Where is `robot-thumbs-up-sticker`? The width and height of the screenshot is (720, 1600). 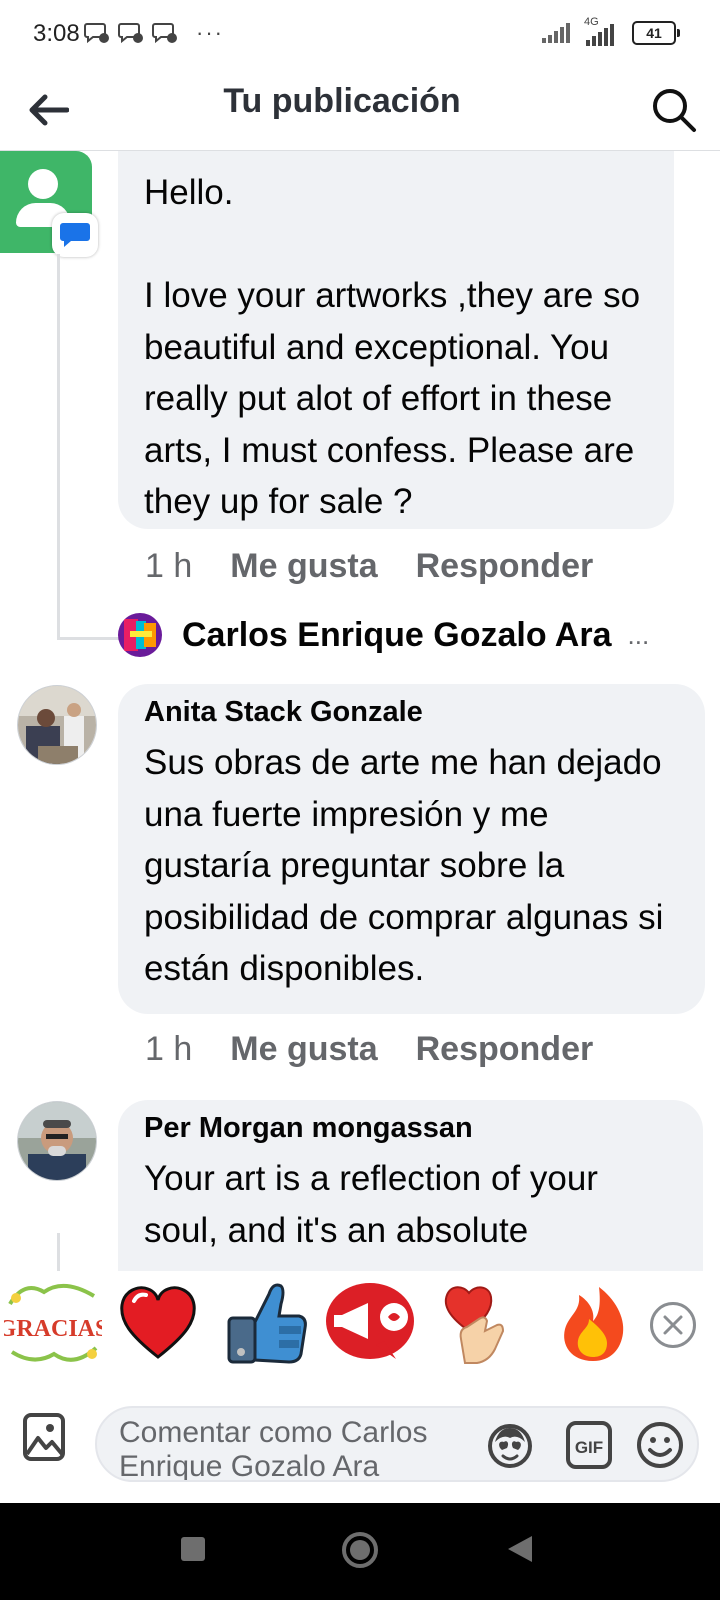 robot-thumbs-up-sticker is located at coordinates (265, 1322).